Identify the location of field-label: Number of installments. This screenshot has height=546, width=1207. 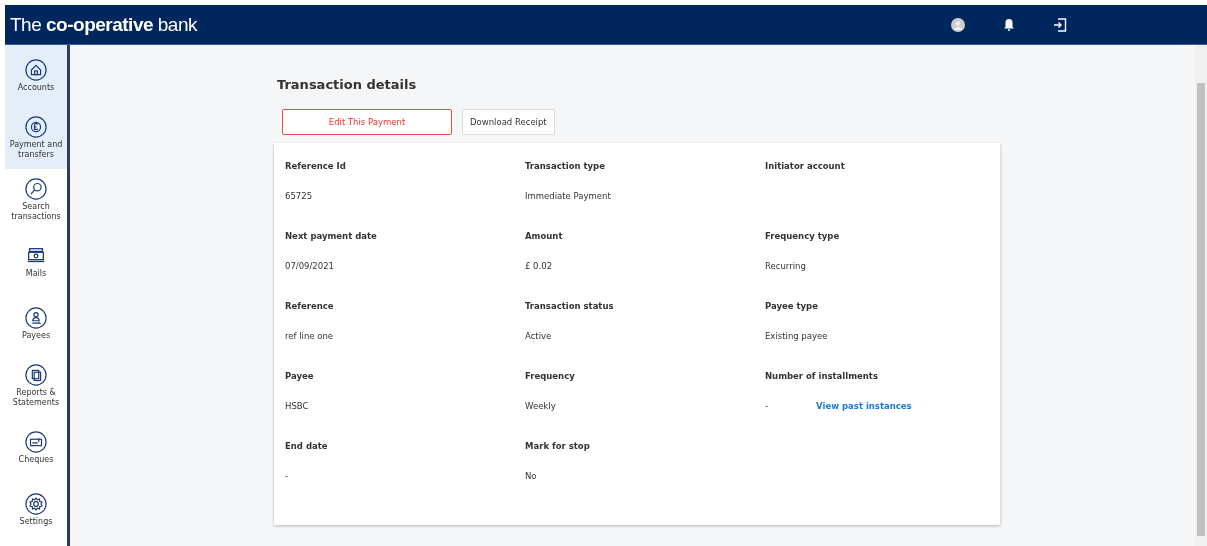
(822, 376).